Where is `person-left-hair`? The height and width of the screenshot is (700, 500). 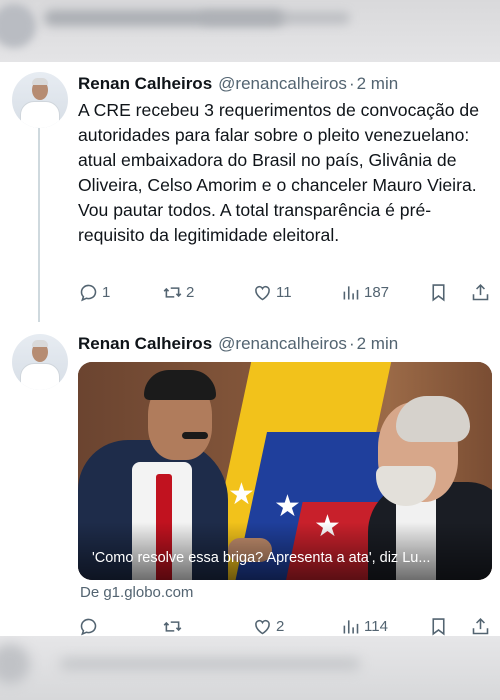 person-left-hair is located at coordinates (180, 385).